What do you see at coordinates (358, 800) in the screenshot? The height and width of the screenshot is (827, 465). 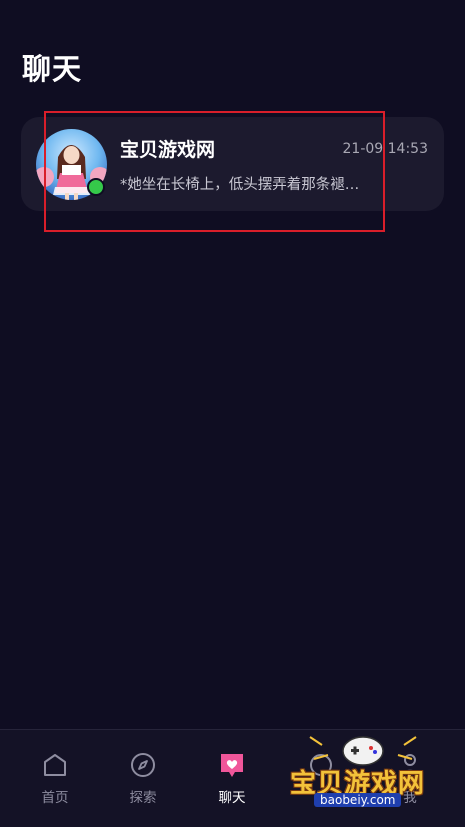 I see `watermark-url: baobeiy.com` at bounding box center [358, 800].